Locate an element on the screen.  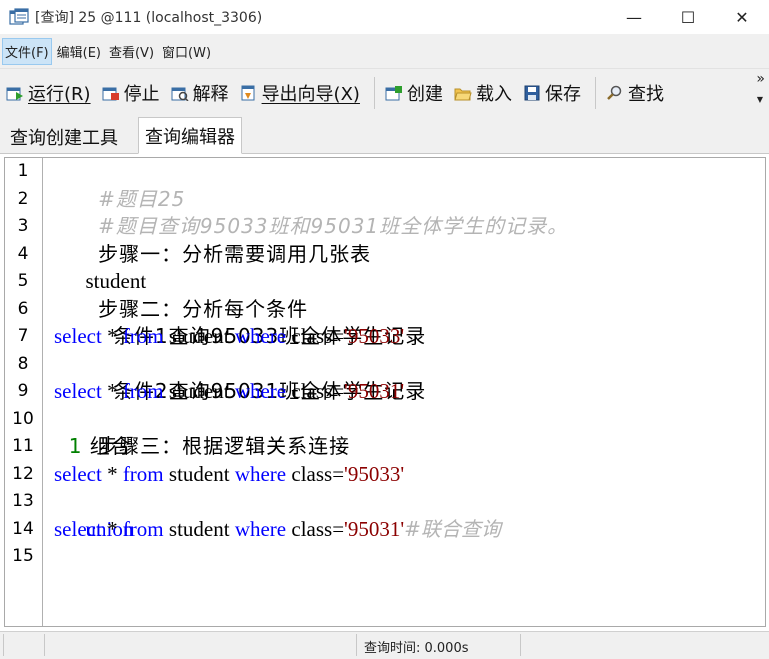
line-number: 15 is located at coordinates (23, 556).